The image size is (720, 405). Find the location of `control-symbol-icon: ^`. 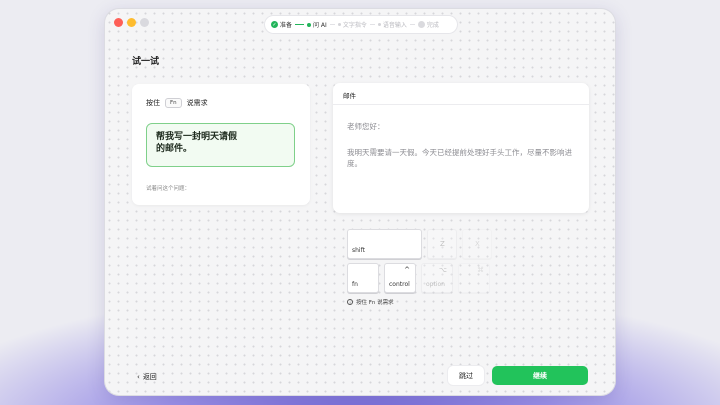

control-symbol-icon: ^ is located at coordinates (407, 270).